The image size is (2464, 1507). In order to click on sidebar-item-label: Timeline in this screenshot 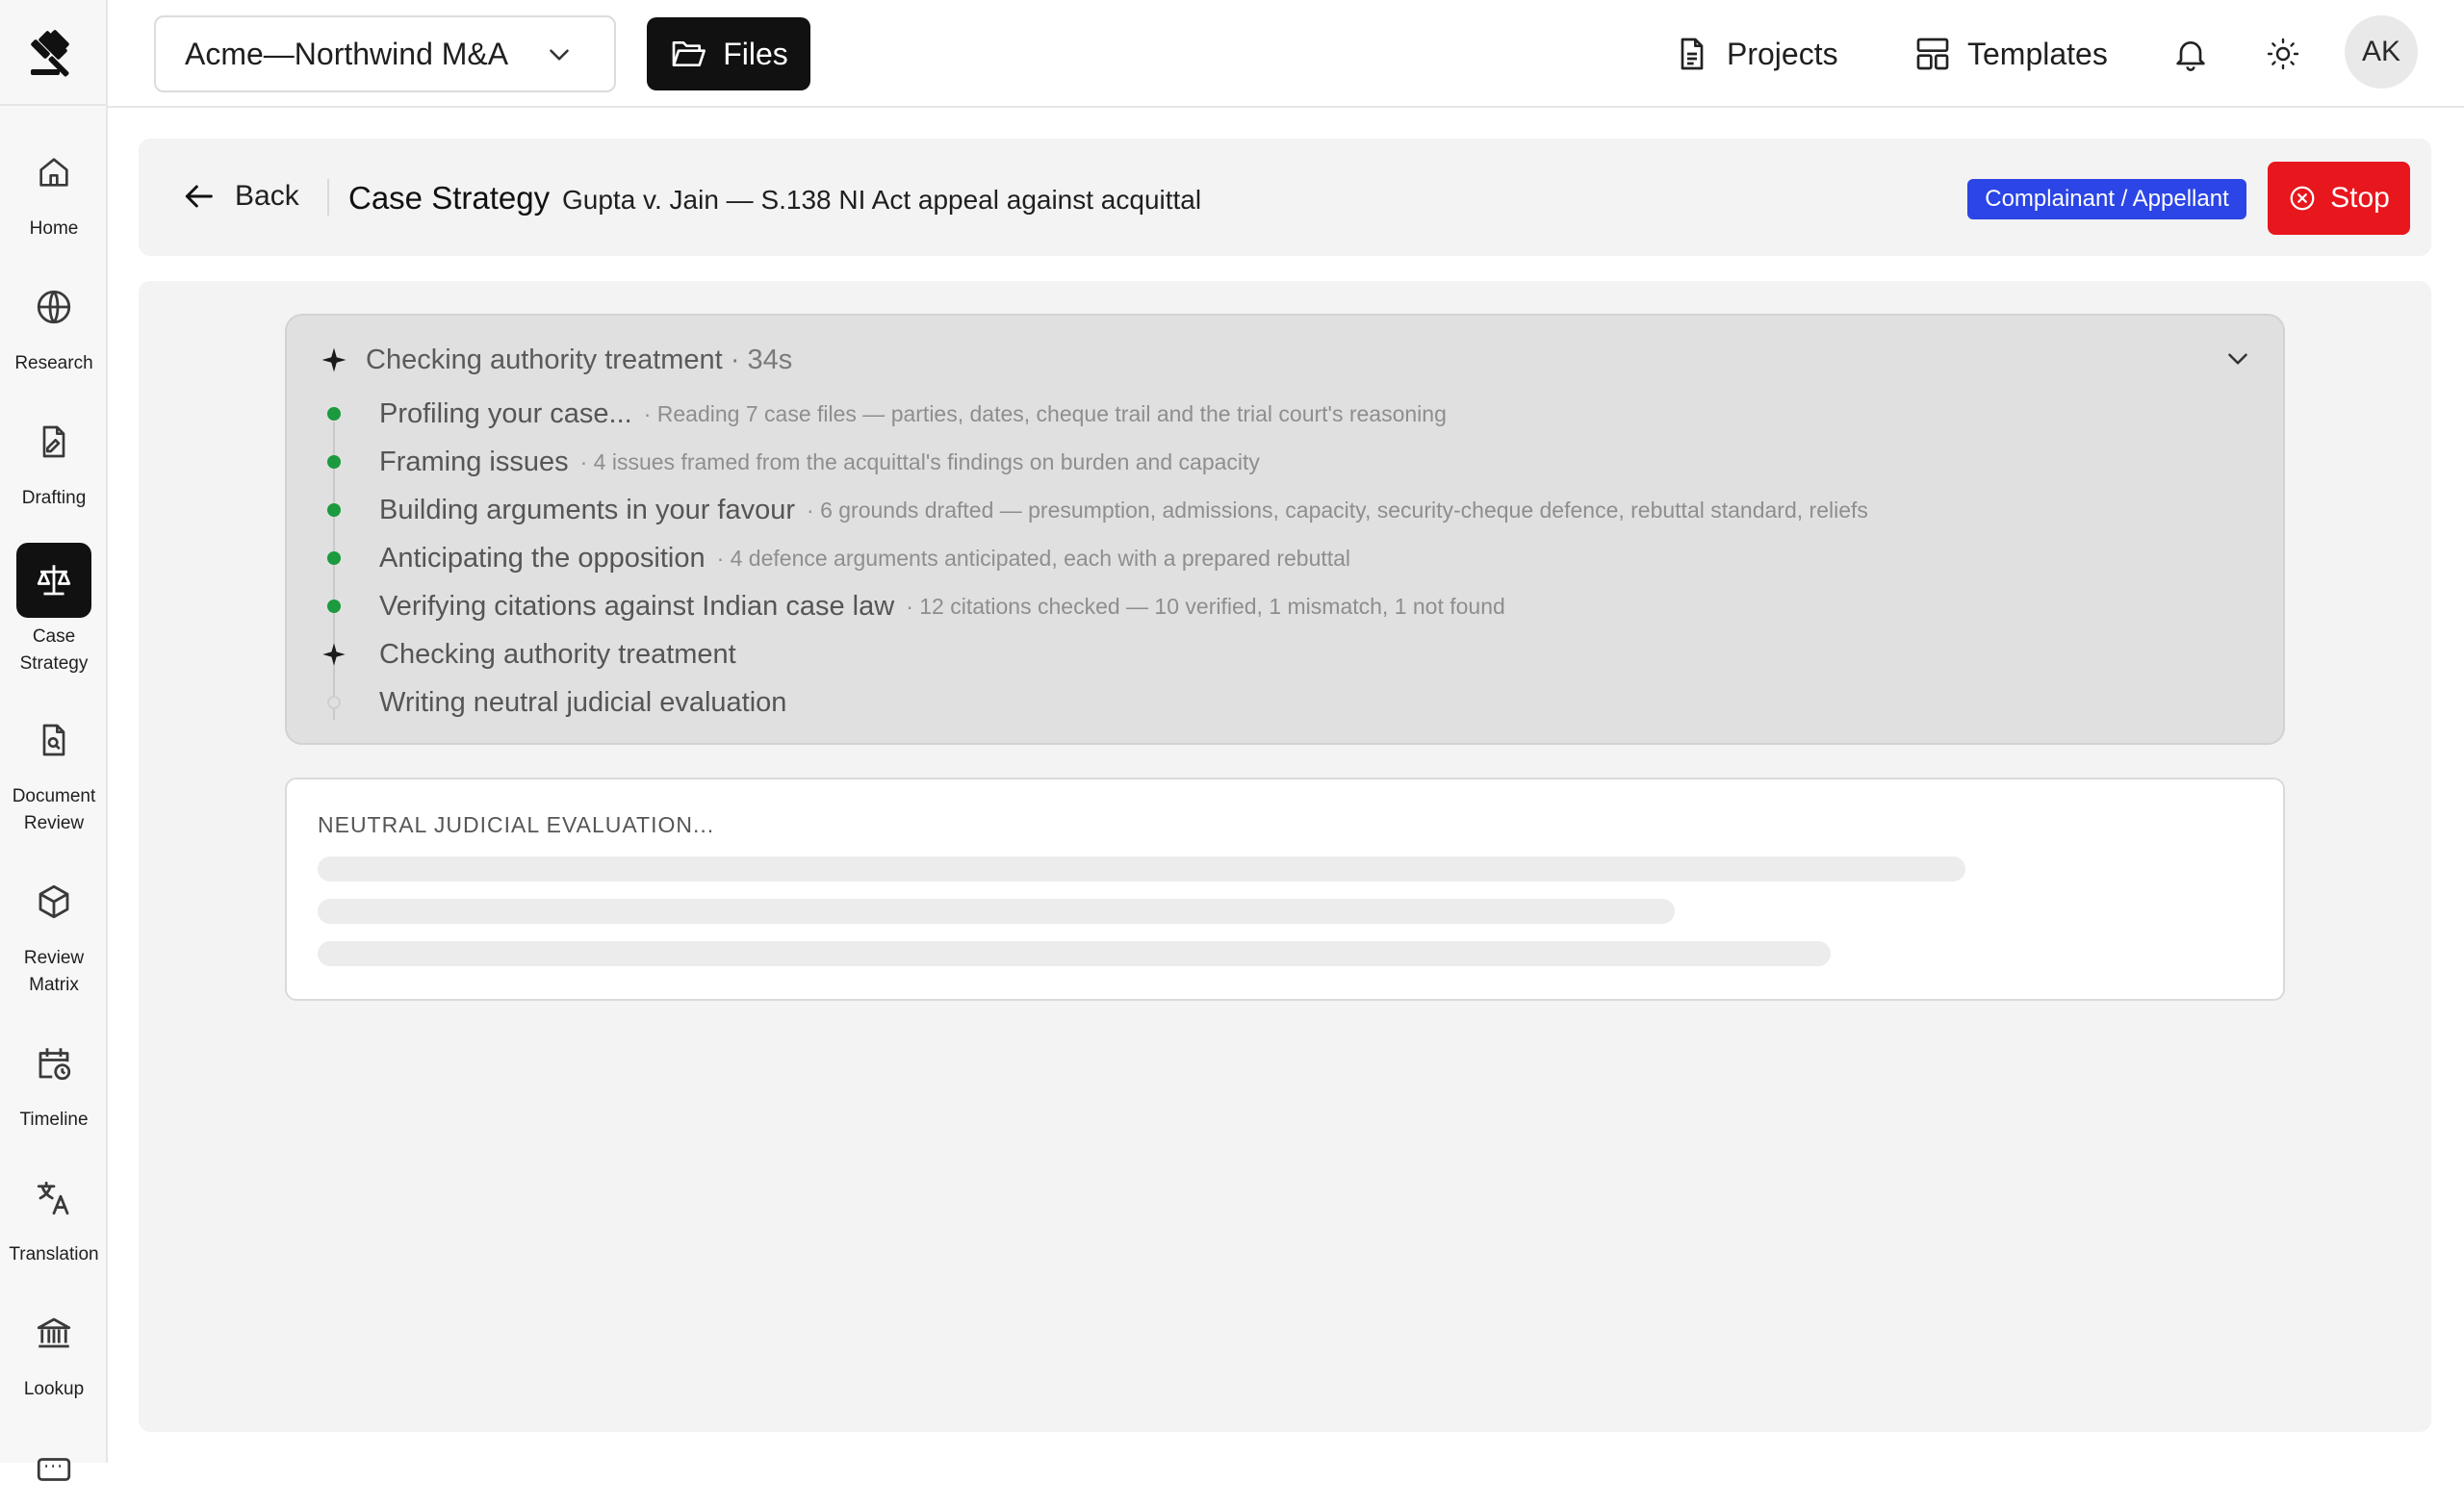, I will do `click(54, 1120)`.